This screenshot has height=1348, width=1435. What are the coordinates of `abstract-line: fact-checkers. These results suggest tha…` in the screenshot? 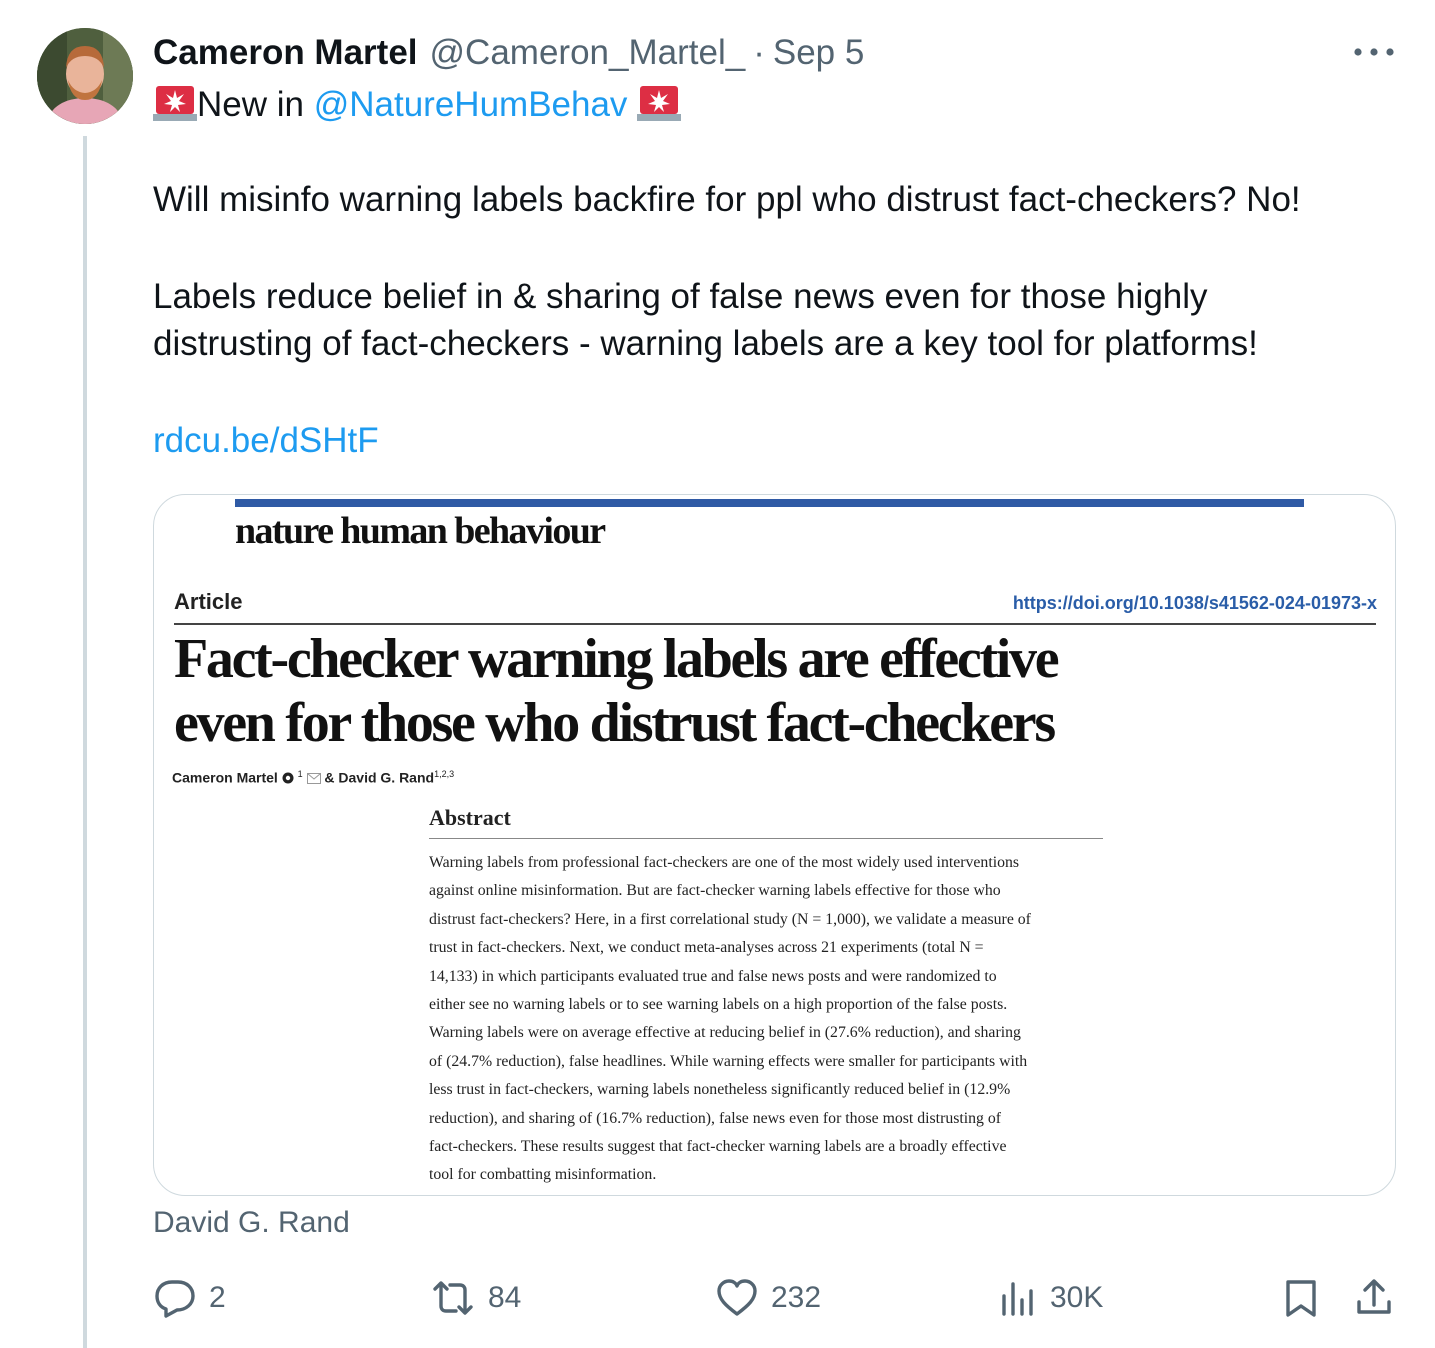 It's located at (718, 1147).